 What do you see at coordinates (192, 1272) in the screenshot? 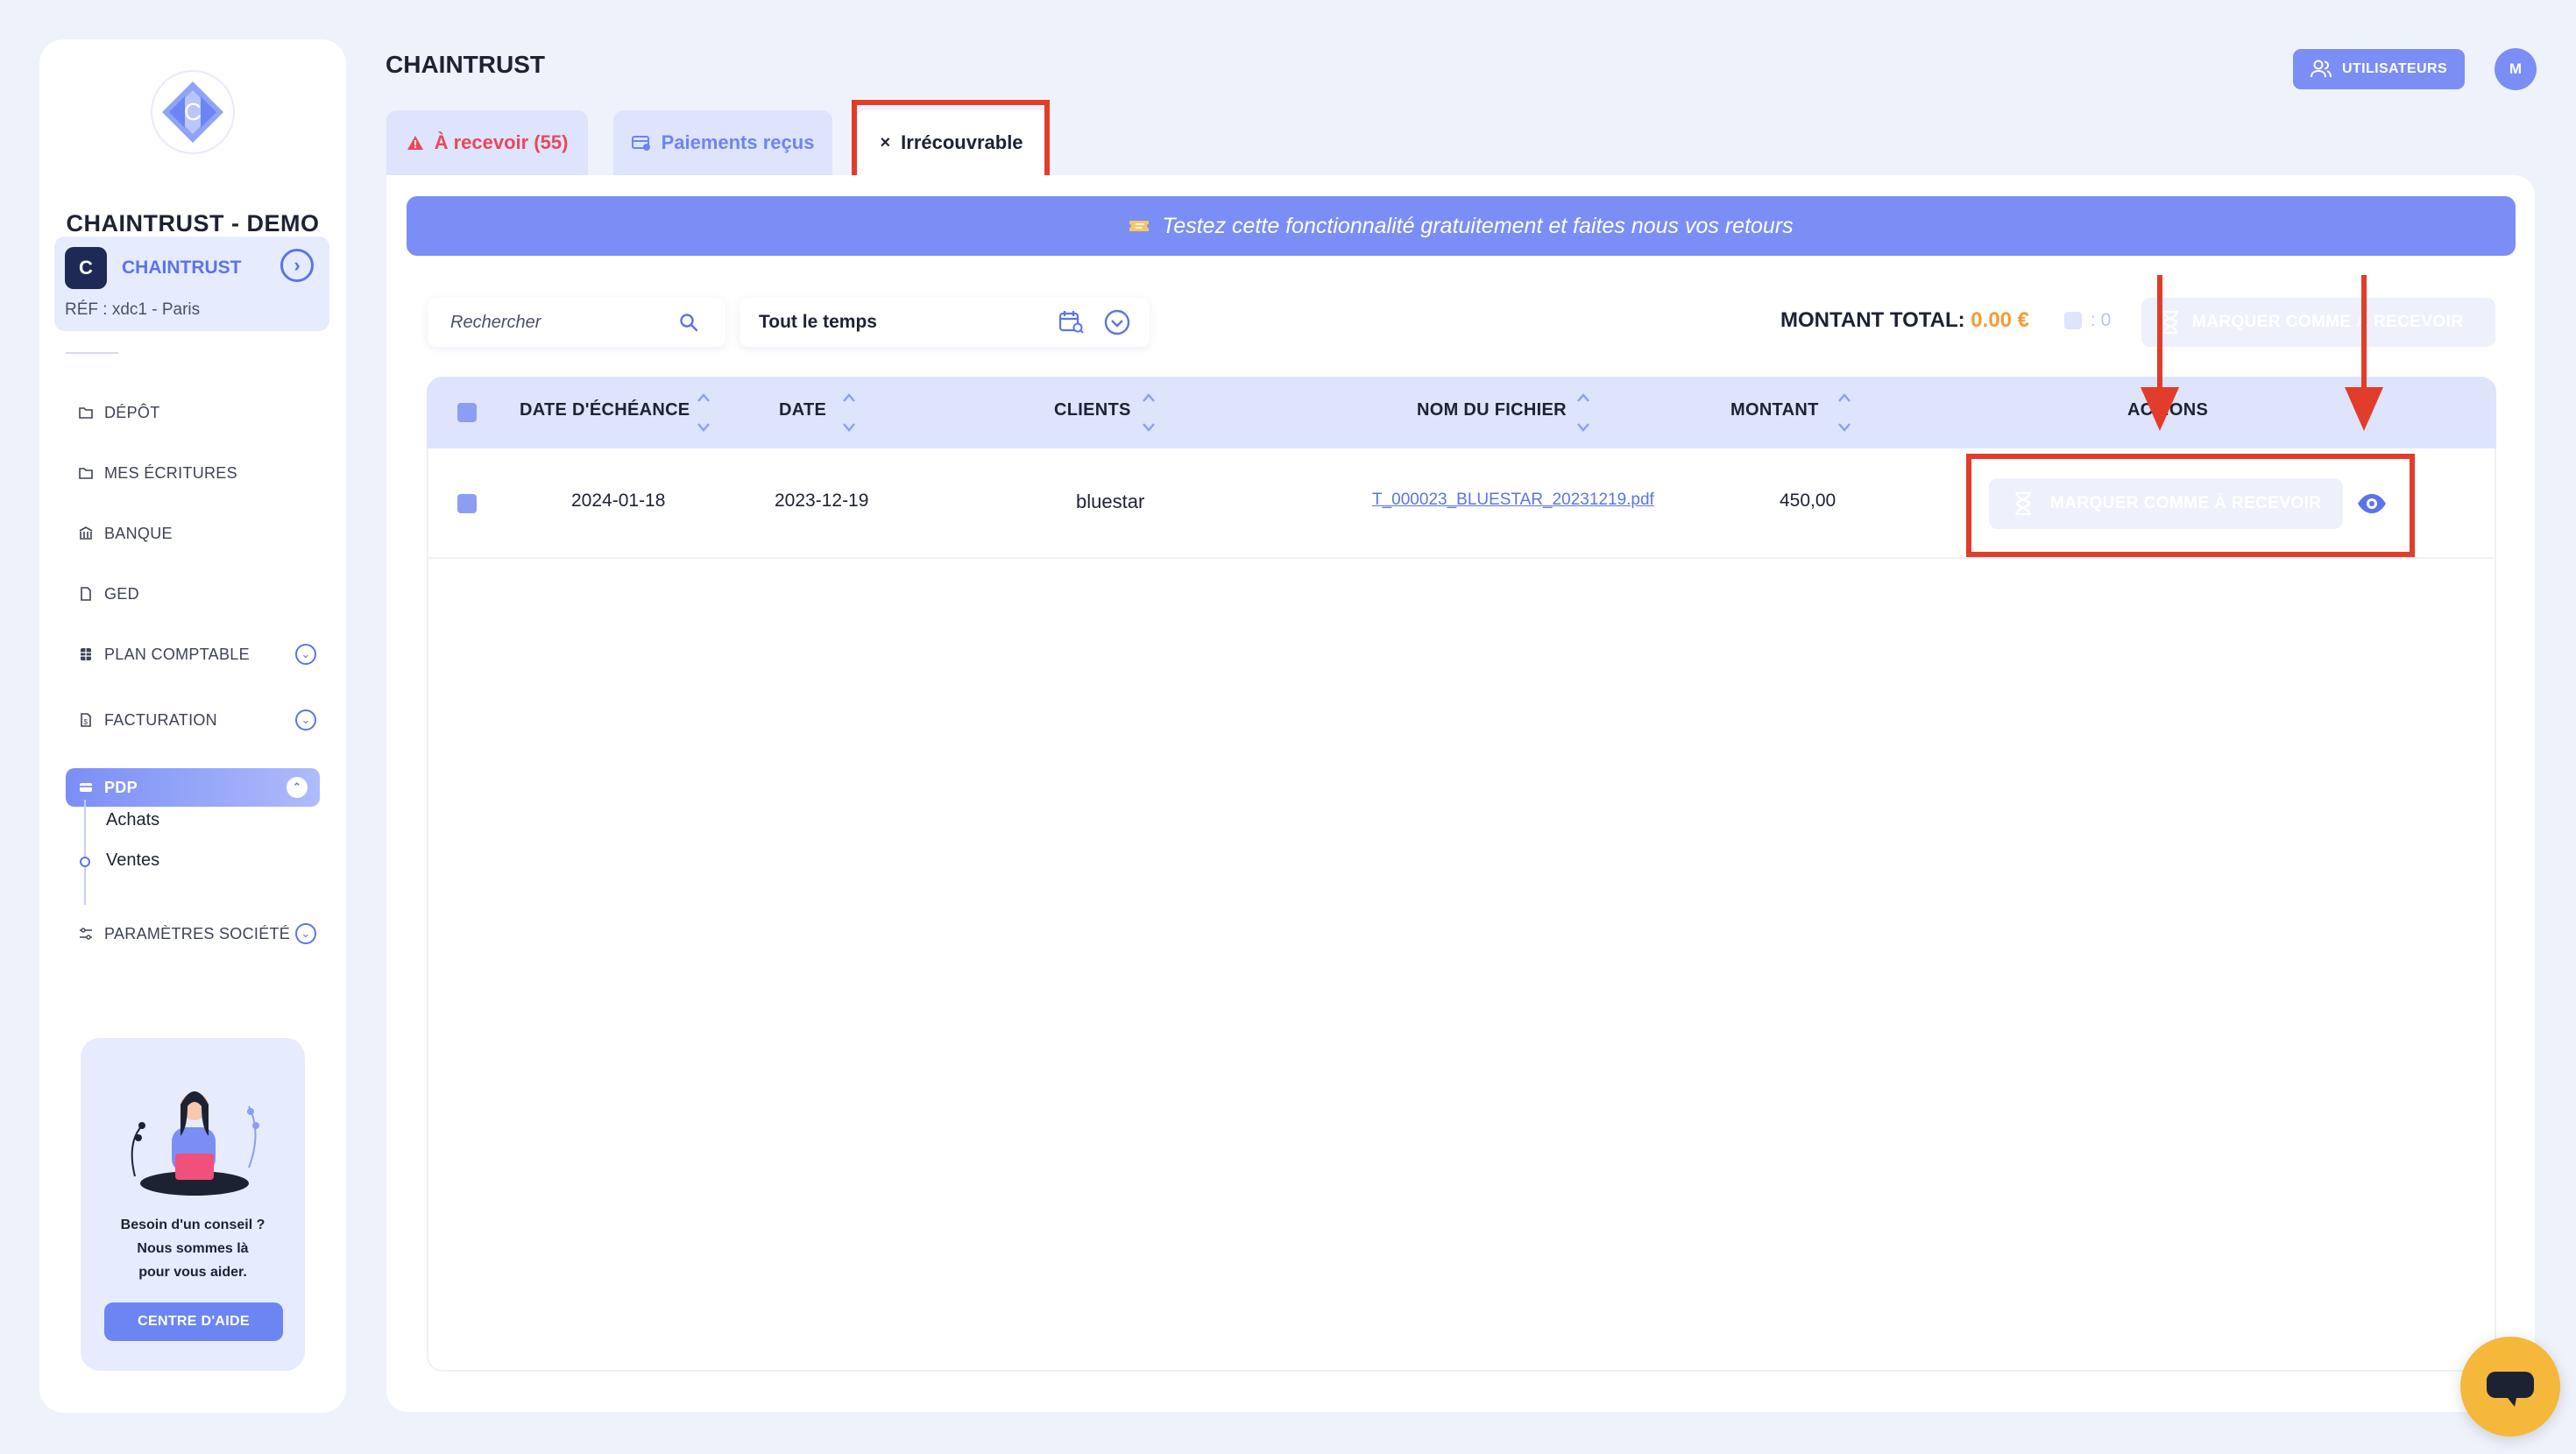
I see `help-text-line: pour vous aider.` at bounding box center [192, 1272].